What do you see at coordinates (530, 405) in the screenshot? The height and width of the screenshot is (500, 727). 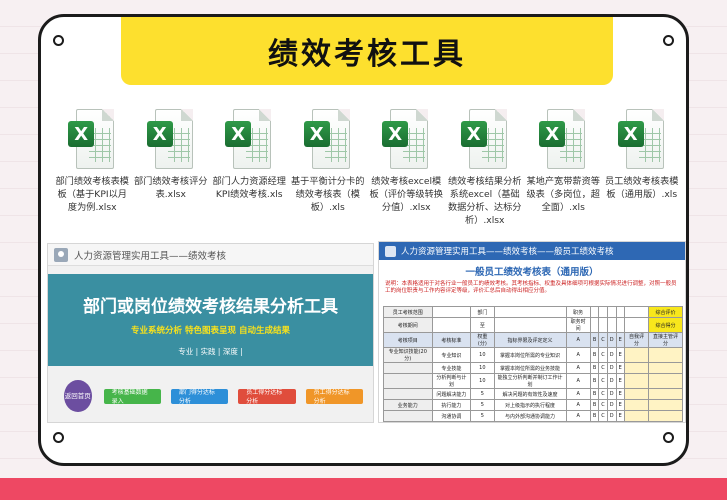 I see `table-cell: 对上级指示的执行程度` at bounding box center [530, 405].